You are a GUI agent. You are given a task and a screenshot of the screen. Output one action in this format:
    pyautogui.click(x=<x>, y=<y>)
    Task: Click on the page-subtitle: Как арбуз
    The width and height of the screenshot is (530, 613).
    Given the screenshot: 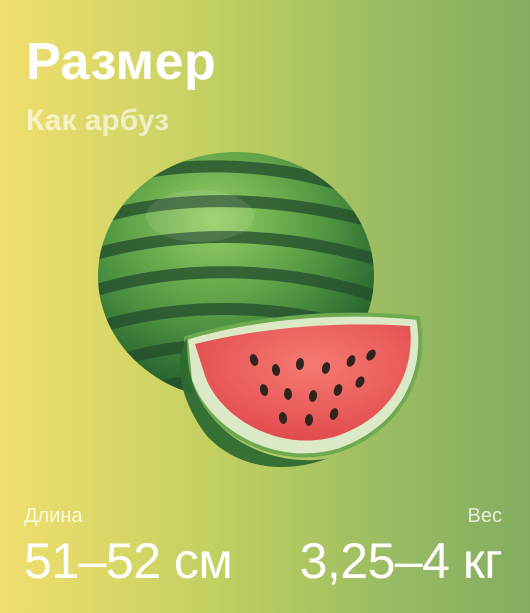 What is the action you would take?
    pyautogui.click(x=98, y=120)
    